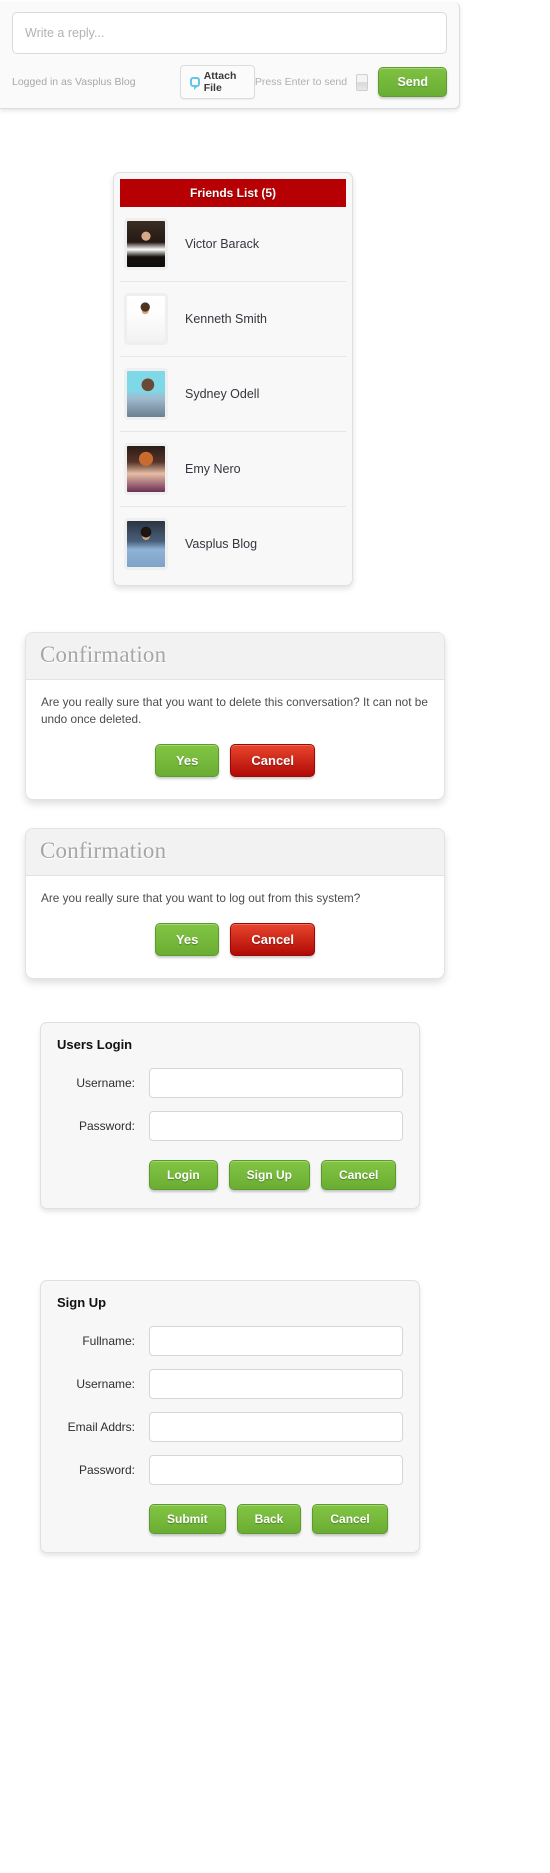 This screenshot has width=550, height=1873. I want to click on list-item: Kenneth Smith, so click(233, 319).